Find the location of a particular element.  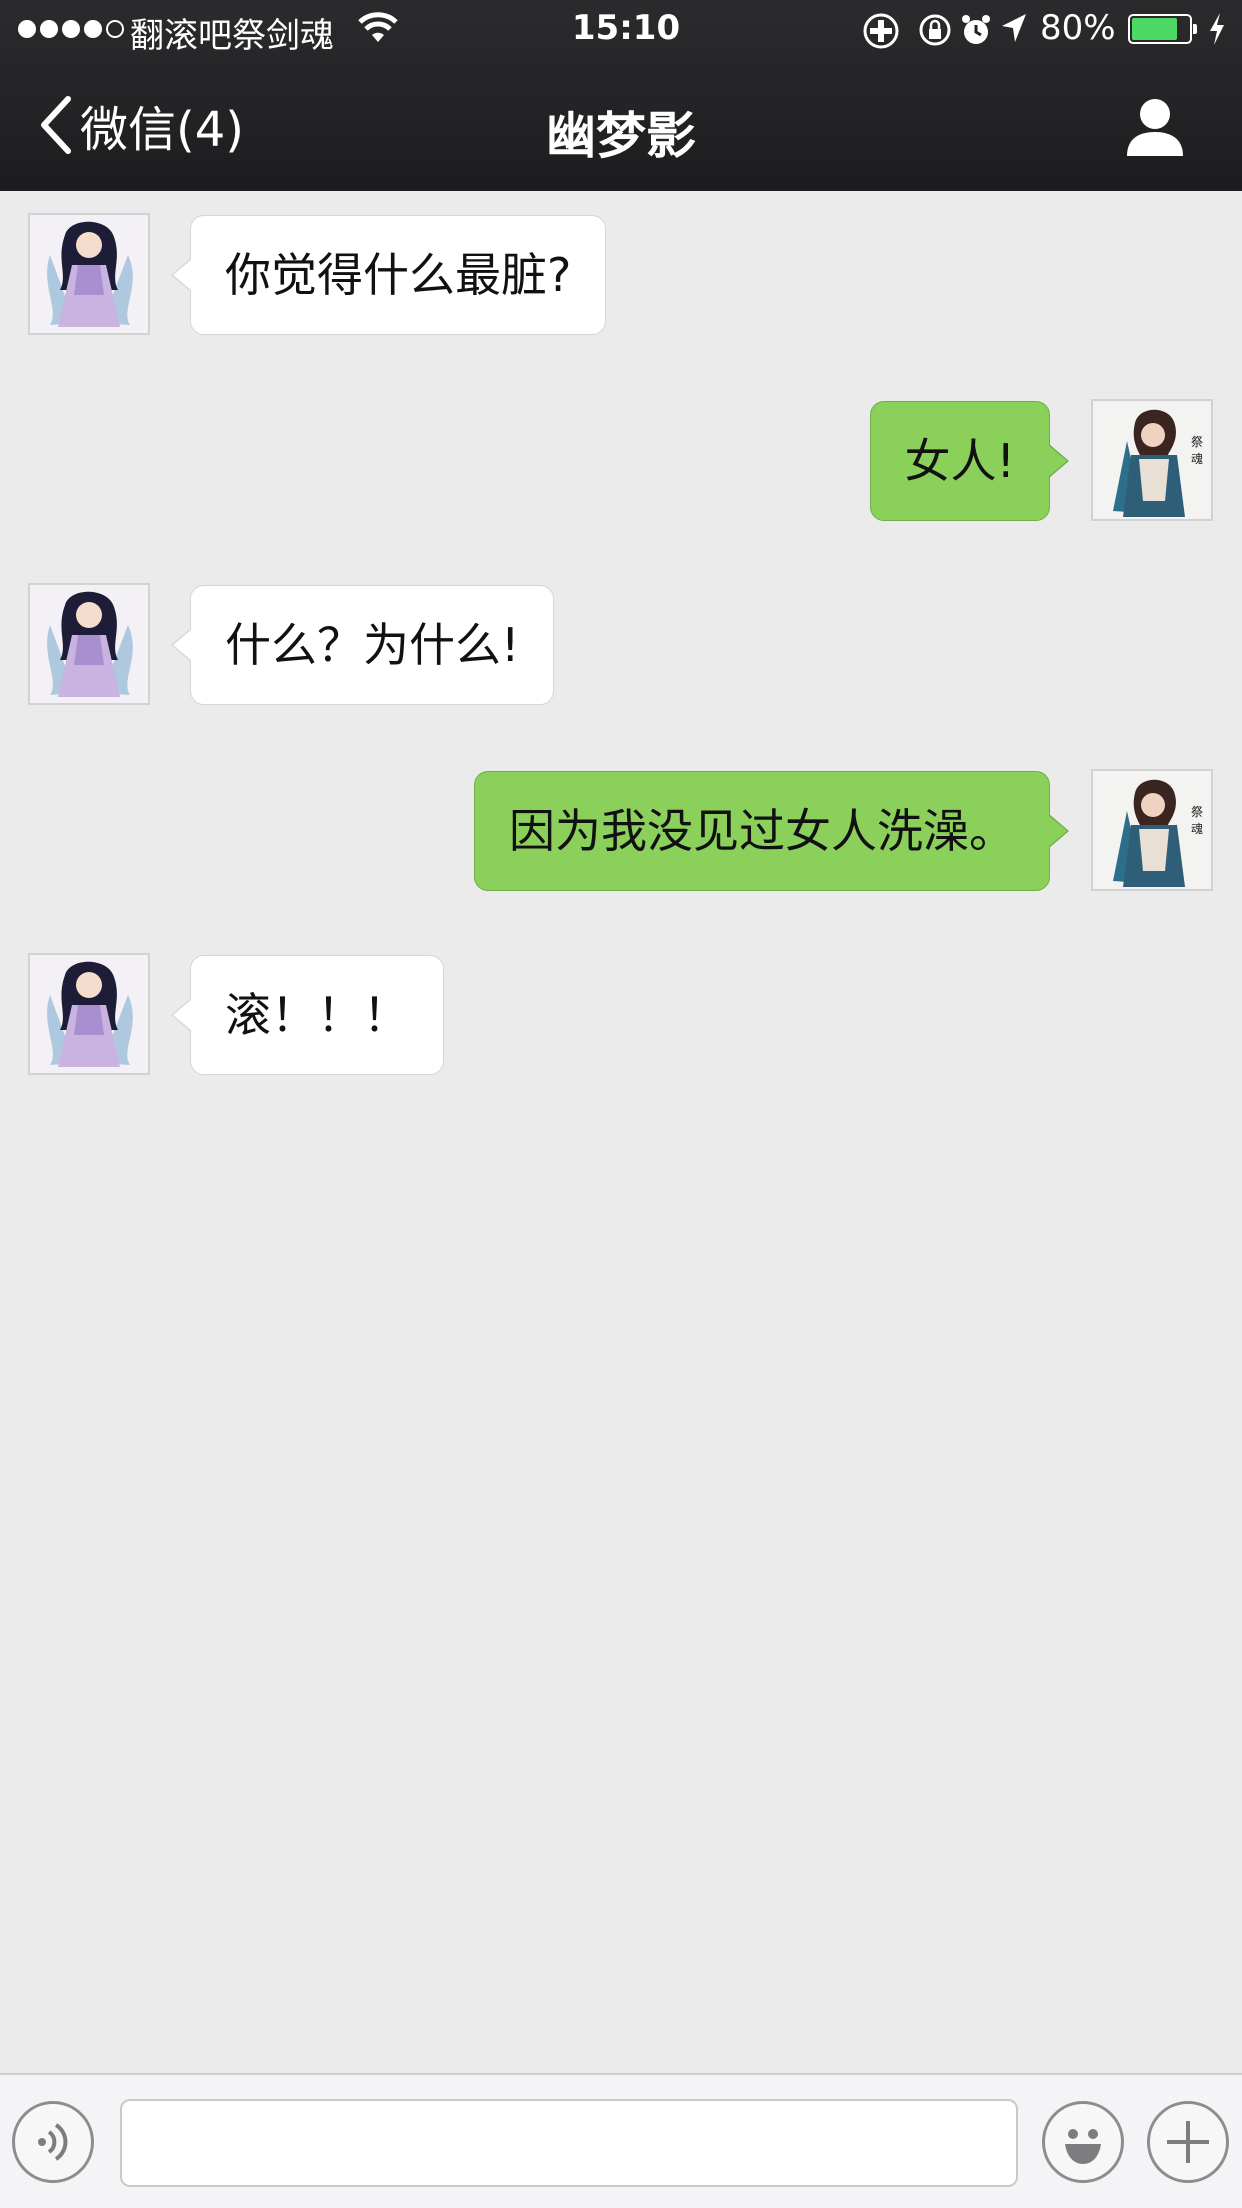

more-button is located at coordinates (1188, 2142).